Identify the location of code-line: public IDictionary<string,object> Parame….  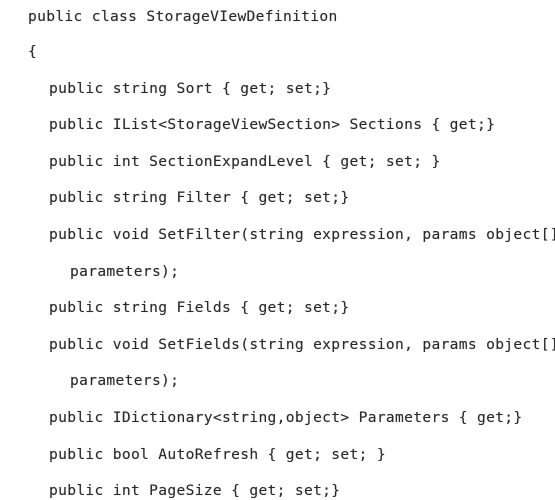
(286, 417).